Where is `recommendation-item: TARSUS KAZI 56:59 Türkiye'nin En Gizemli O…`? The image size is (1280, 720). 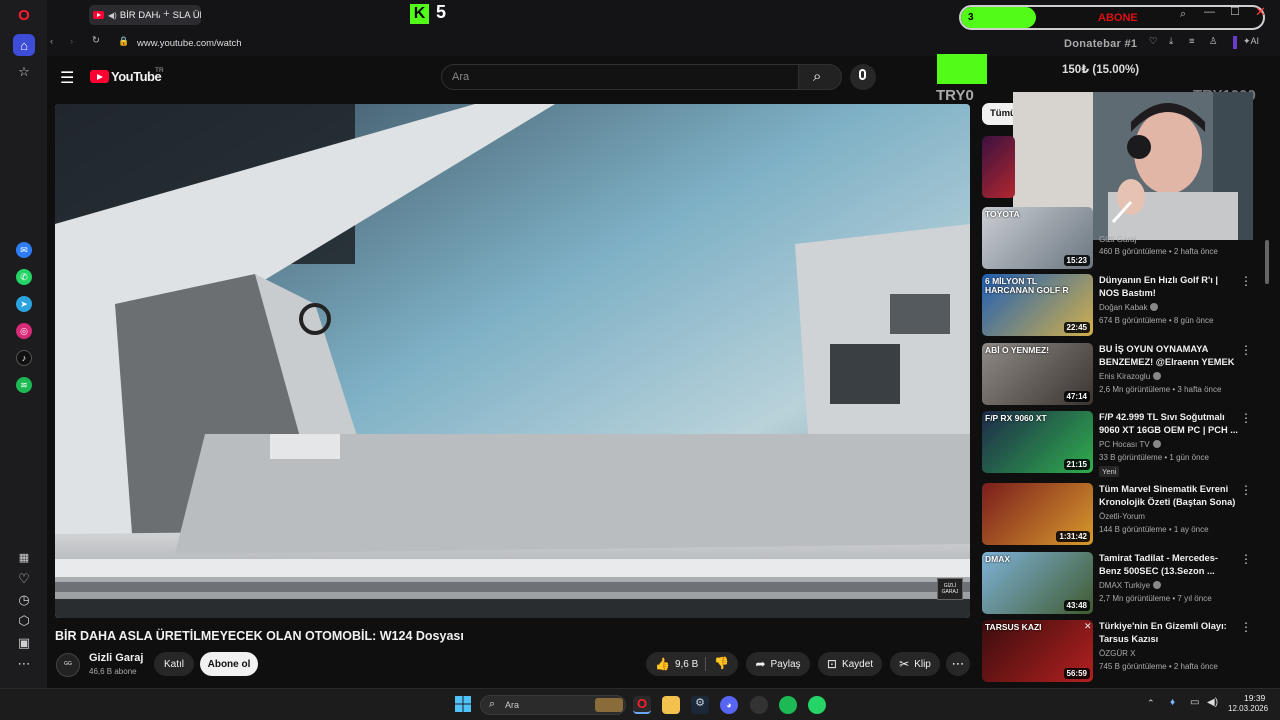
recommendation-item: TARSUS KAZI 56:59 Türkiye'nin En Gizemli O… is located at coordinates (1124, 652).